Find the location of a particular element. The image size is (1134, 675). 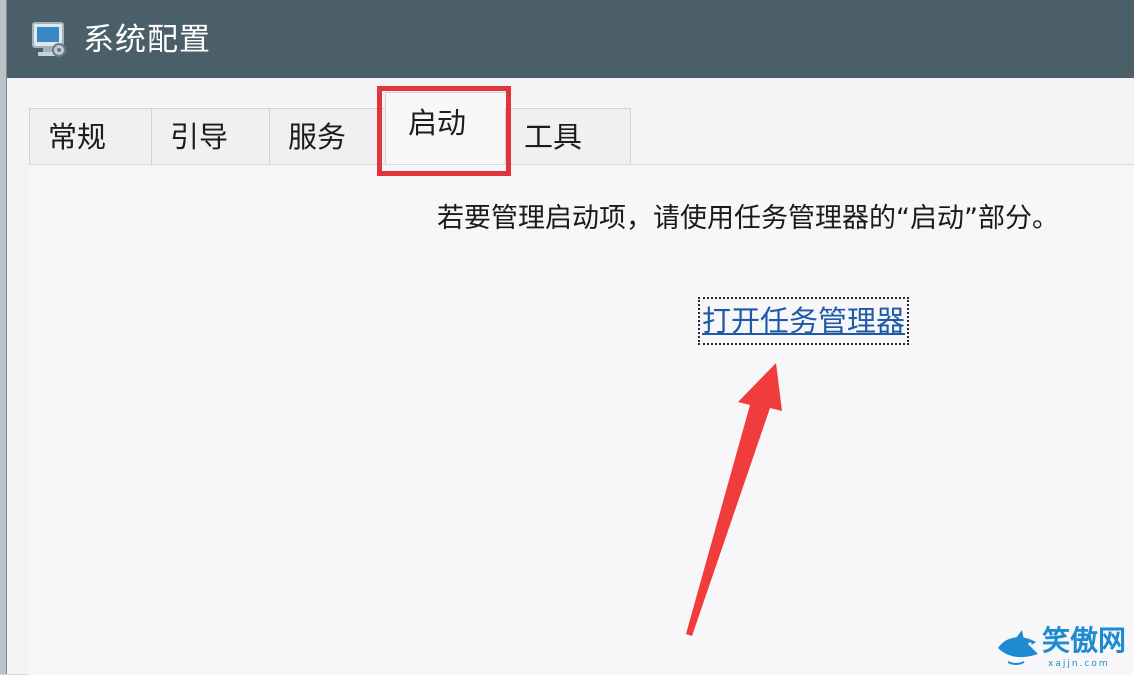

tab-boot: 引导 is located at coordinates (211, 136).